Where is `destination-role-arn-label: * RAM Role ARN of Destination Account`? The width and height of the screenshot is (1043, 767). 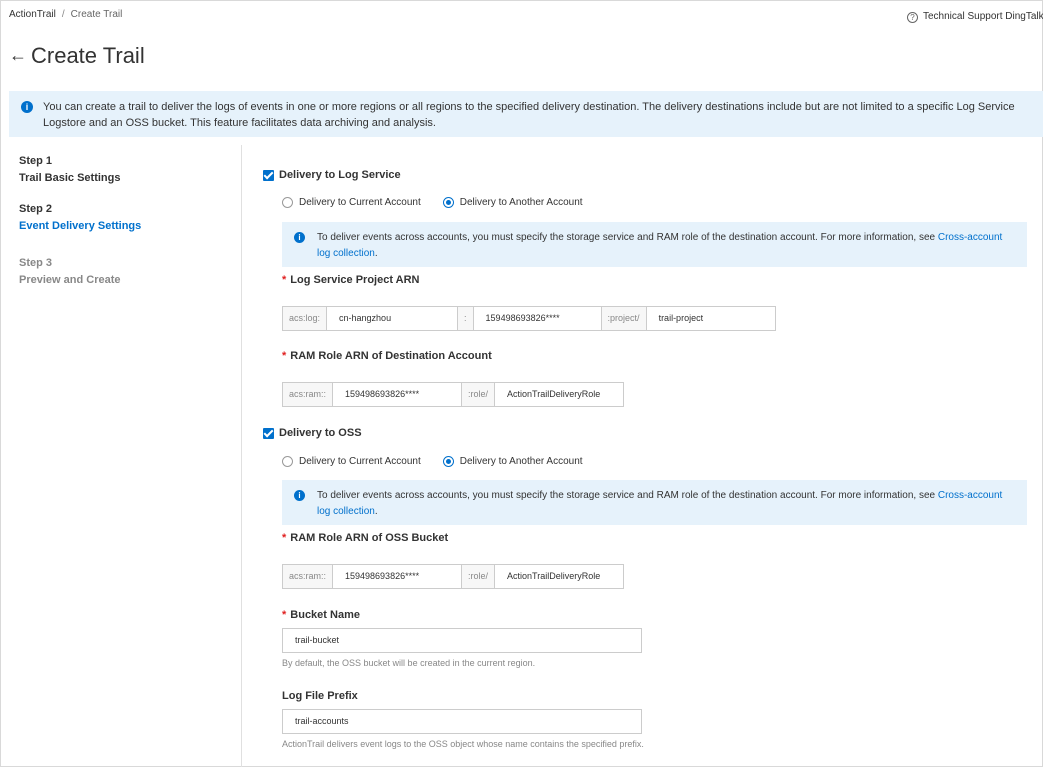
destination-role-arn-label: * RAM Role ARN of Destination Account is located at coordinates (387, 356).